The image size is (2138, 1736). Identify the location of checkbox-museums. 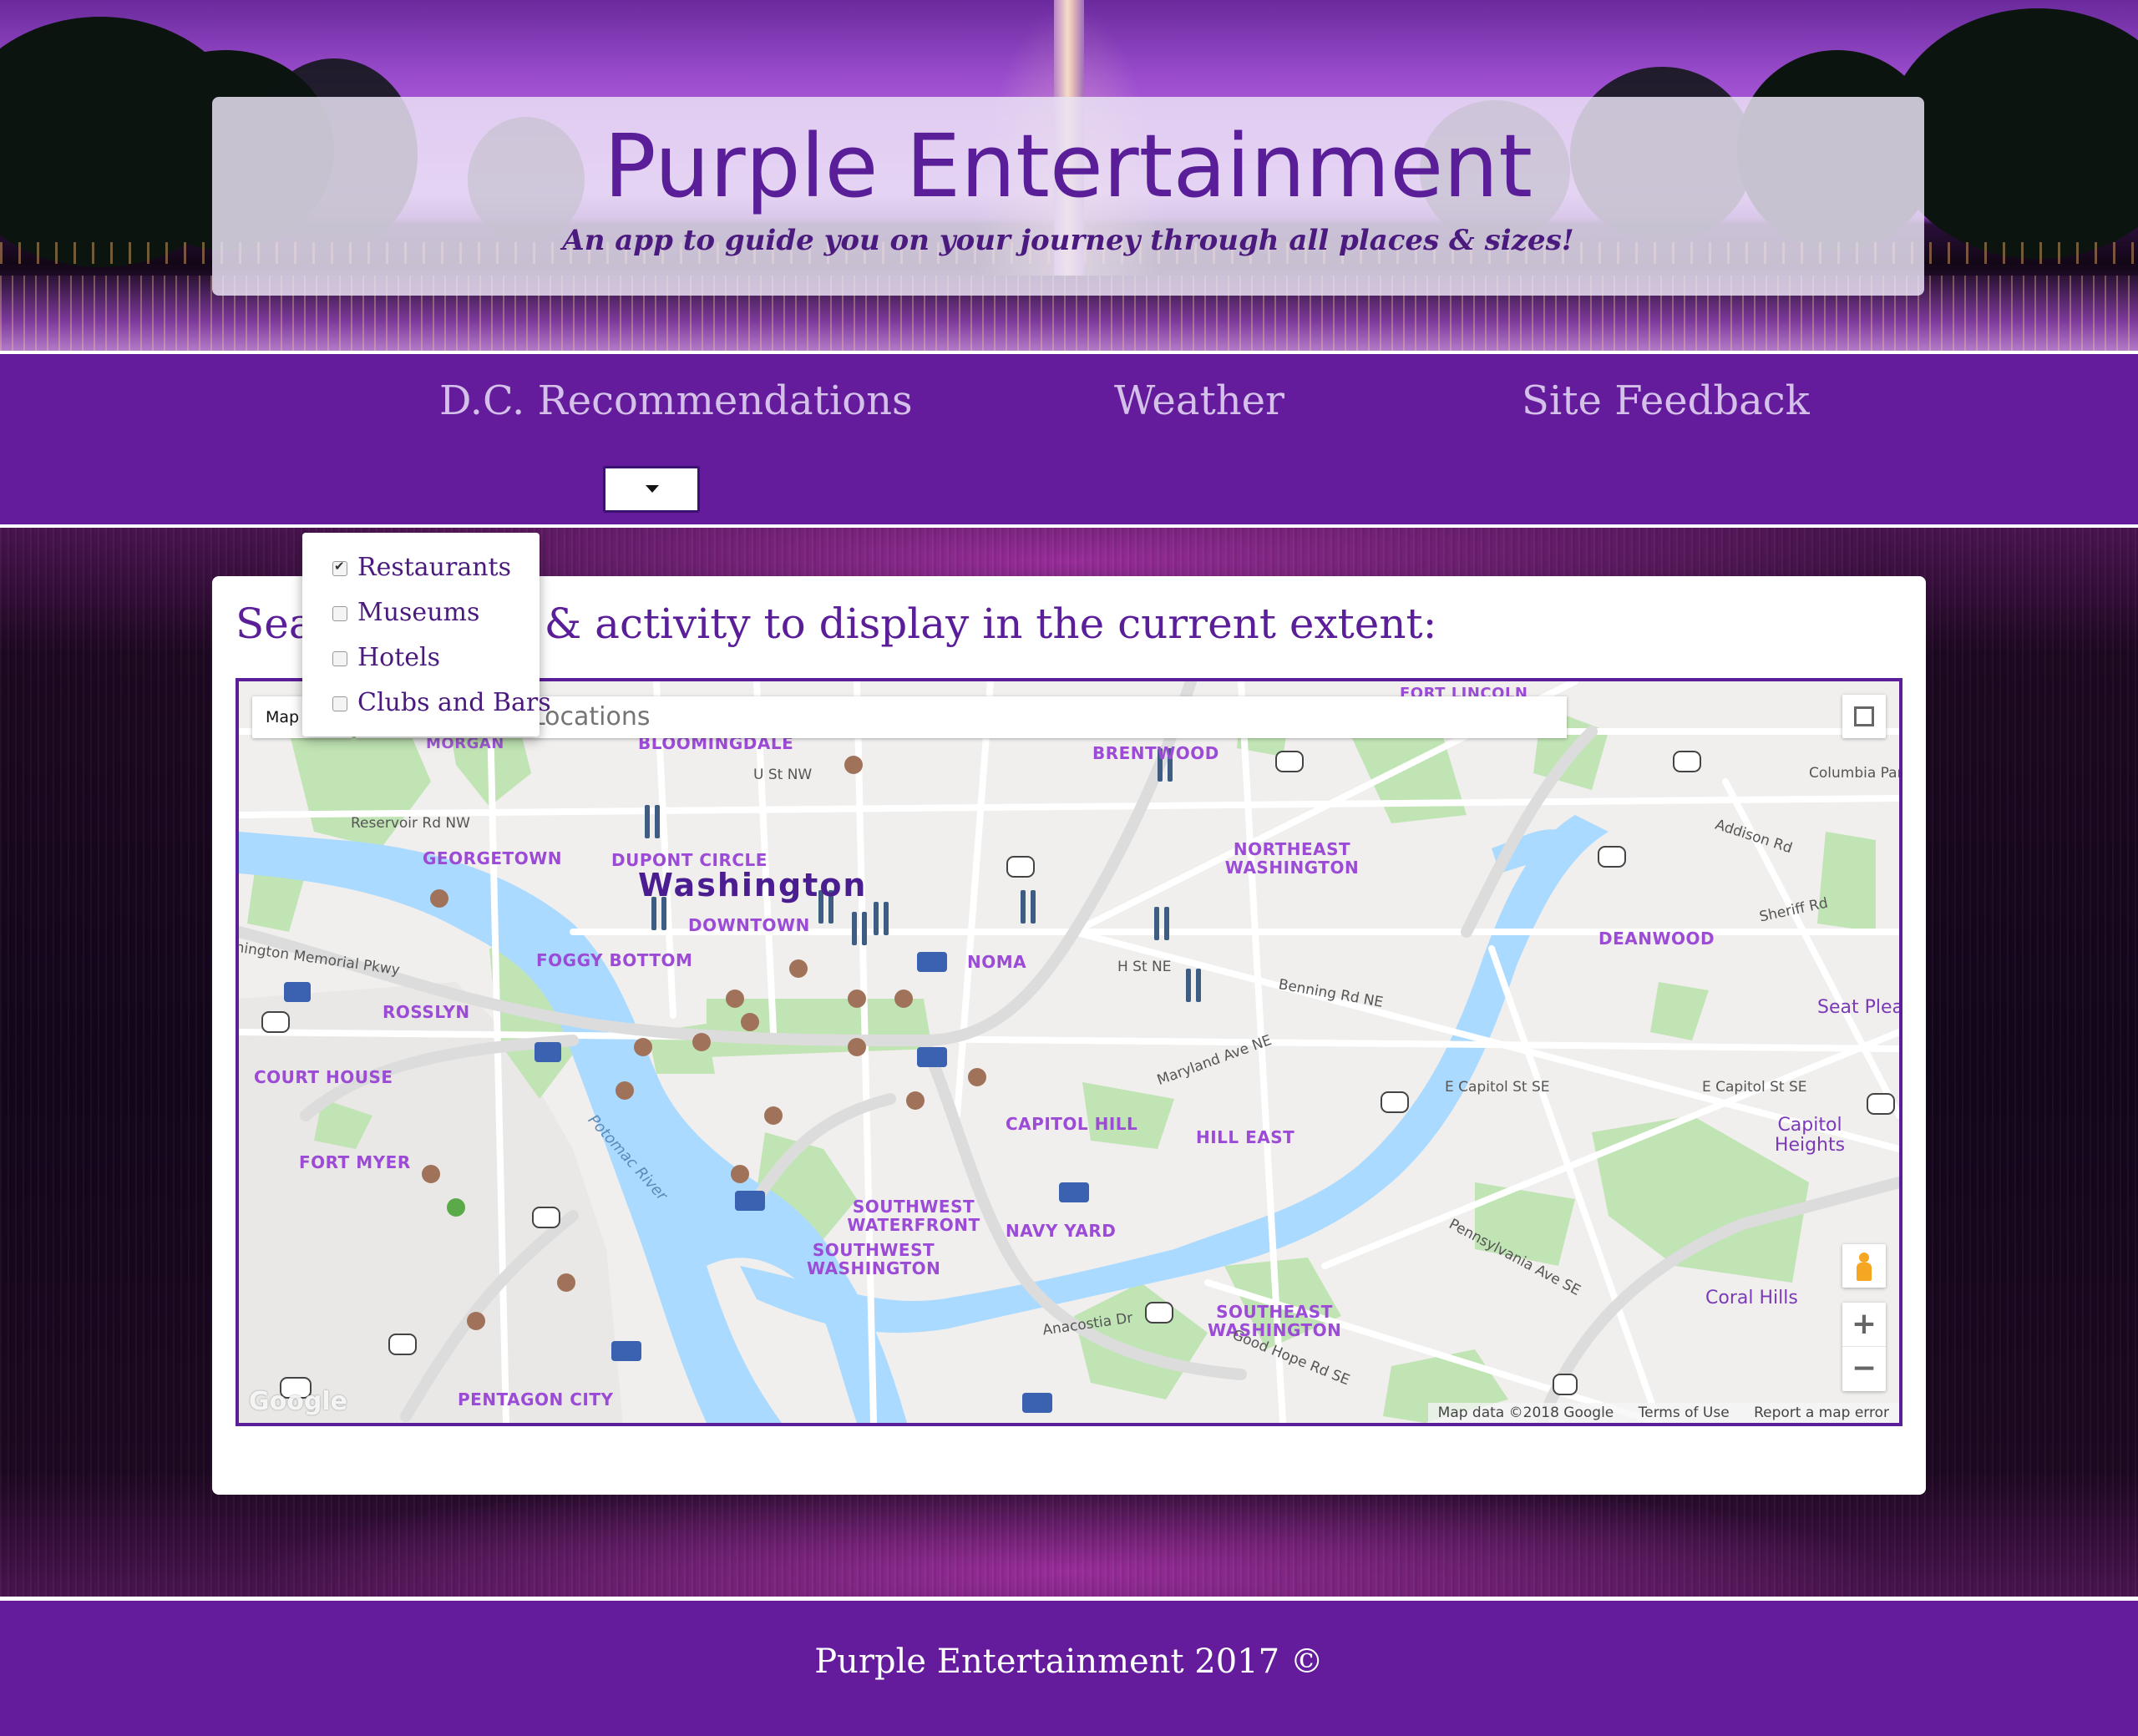
(339, 613).